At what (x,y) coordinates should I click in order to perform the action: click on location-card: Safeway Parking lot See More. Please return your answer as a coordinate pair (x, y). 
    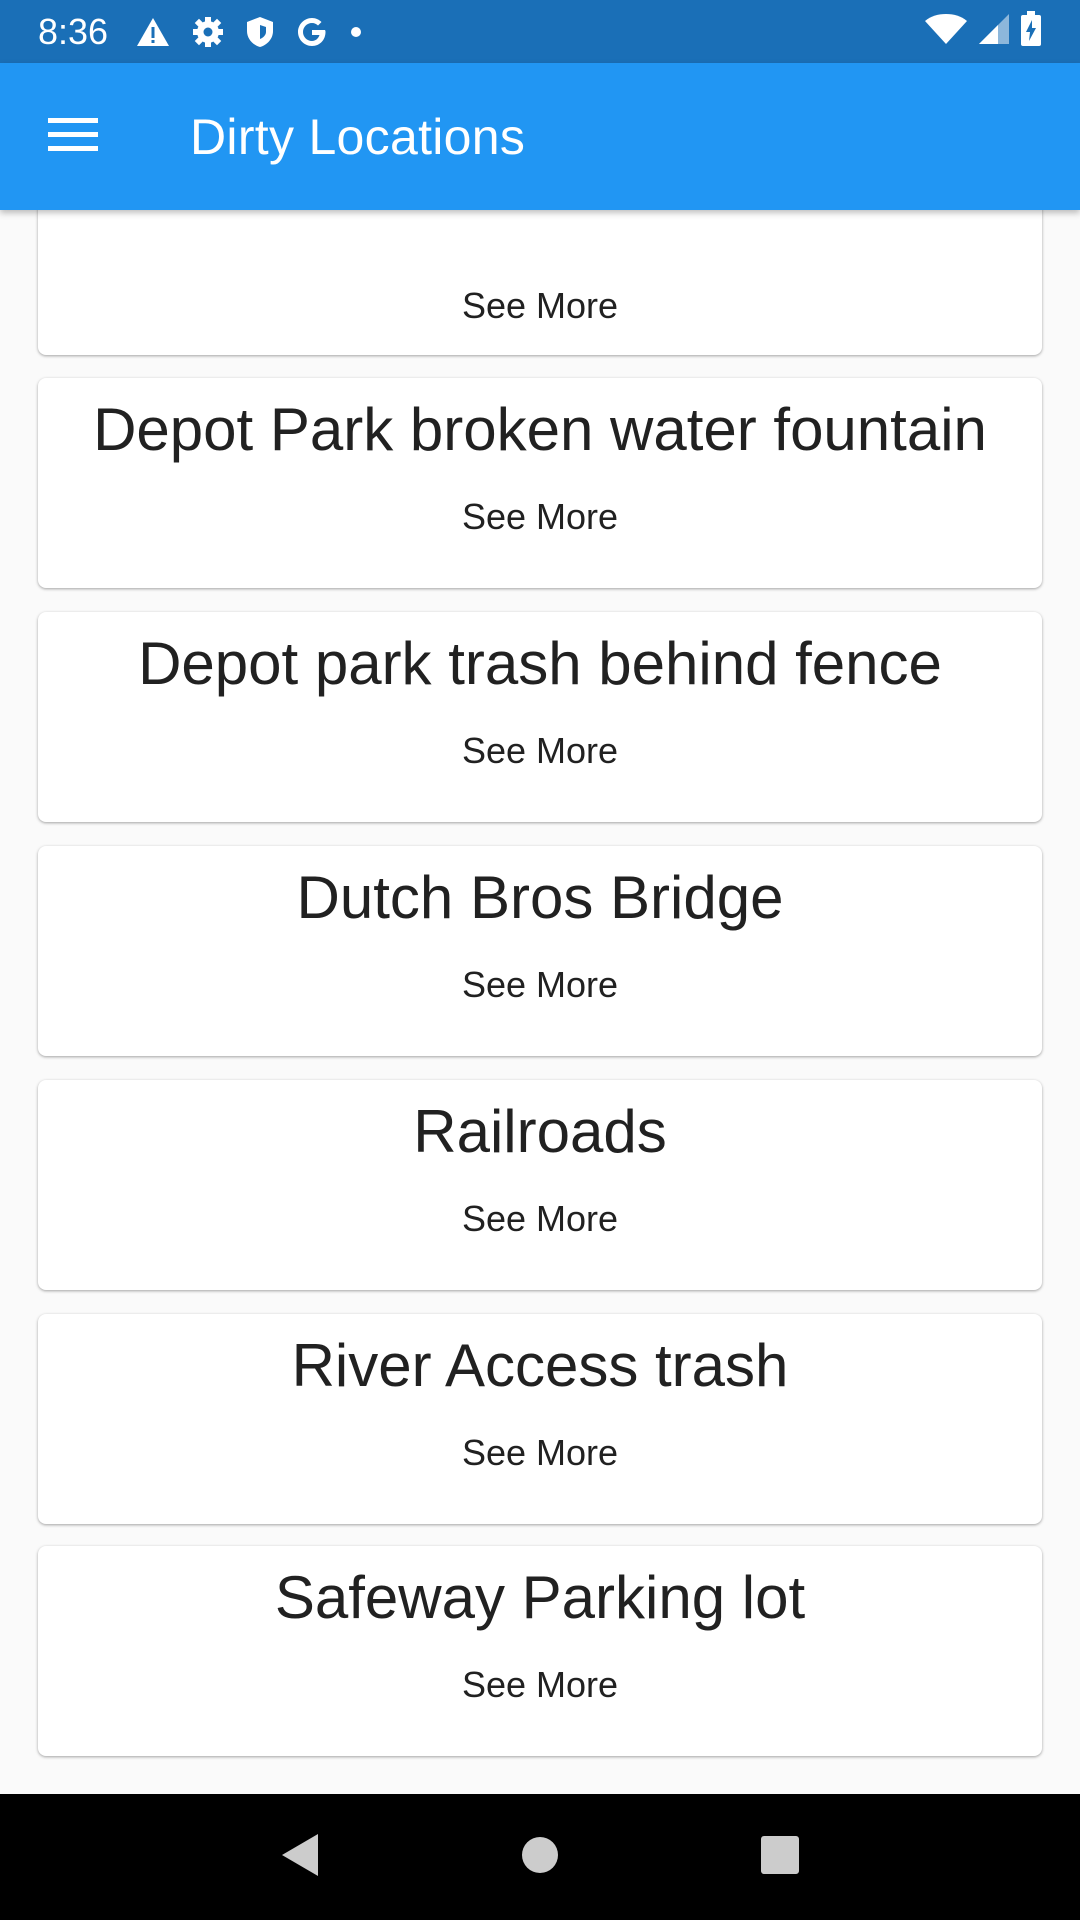
    Looking at the image, I should click on (540, 1651).